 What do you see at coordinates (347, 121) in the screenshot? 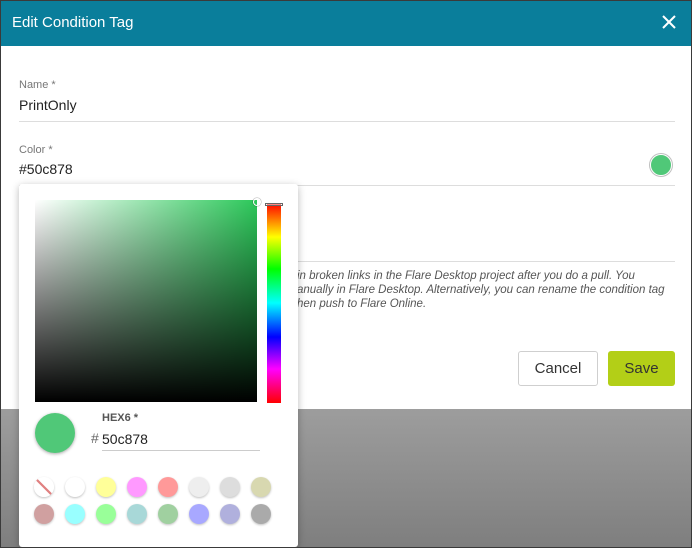
I see `name-divider` at bounding box center [347, 121].